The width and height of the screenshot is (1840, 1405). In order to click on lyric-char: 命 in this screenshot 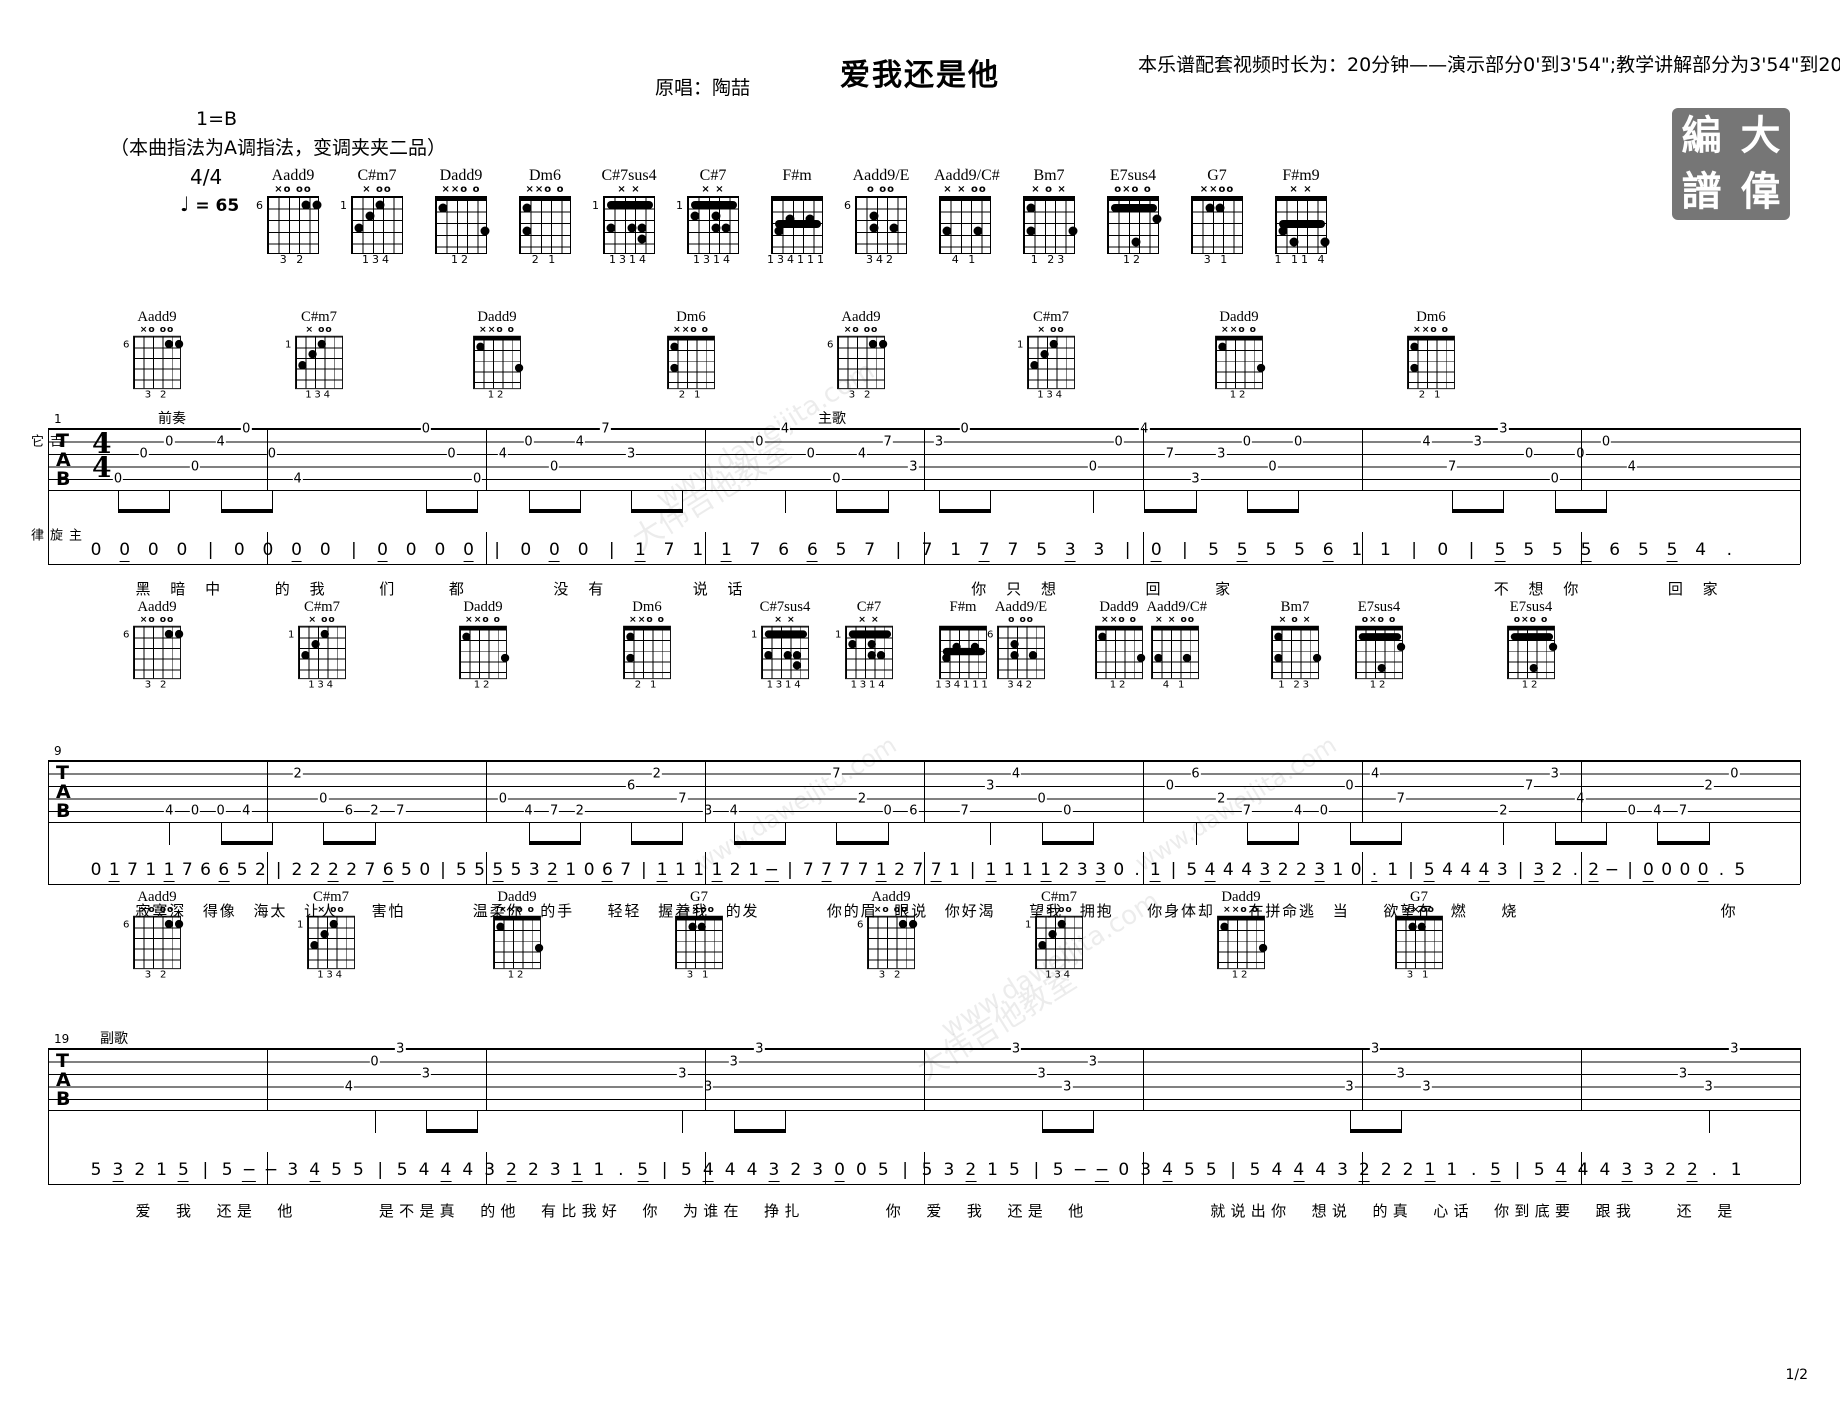, I will do `click(1290, 911)`.